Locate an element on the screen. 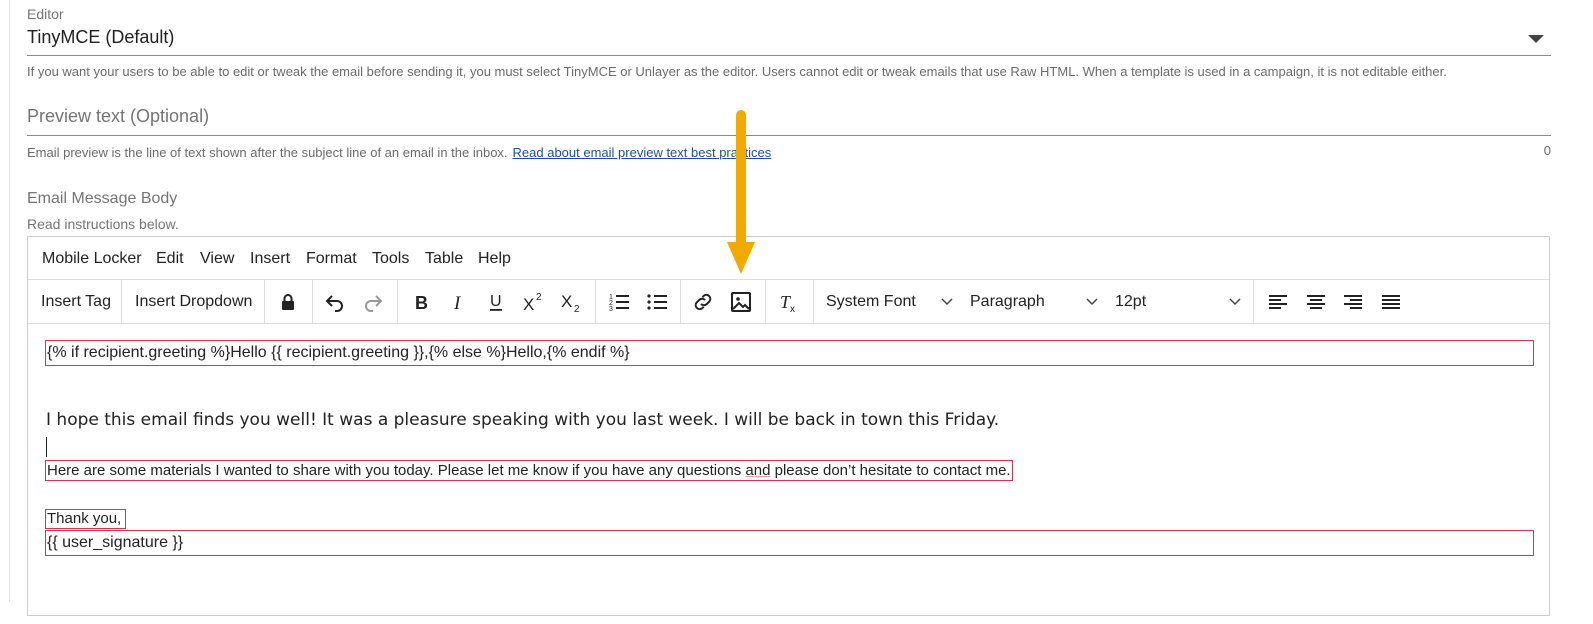  materials-text-b: please don’t hesitate to contact me. is located at coordinates (890, 470).